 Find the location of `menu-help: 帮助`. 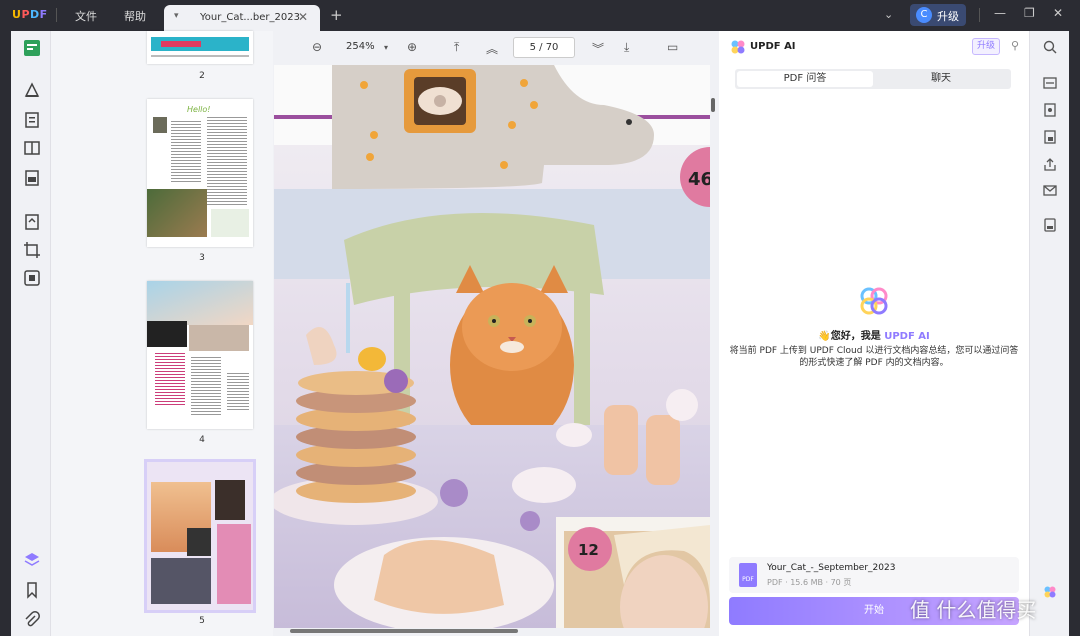

menu-help: 帮助 is located at coordinates (135, 16).